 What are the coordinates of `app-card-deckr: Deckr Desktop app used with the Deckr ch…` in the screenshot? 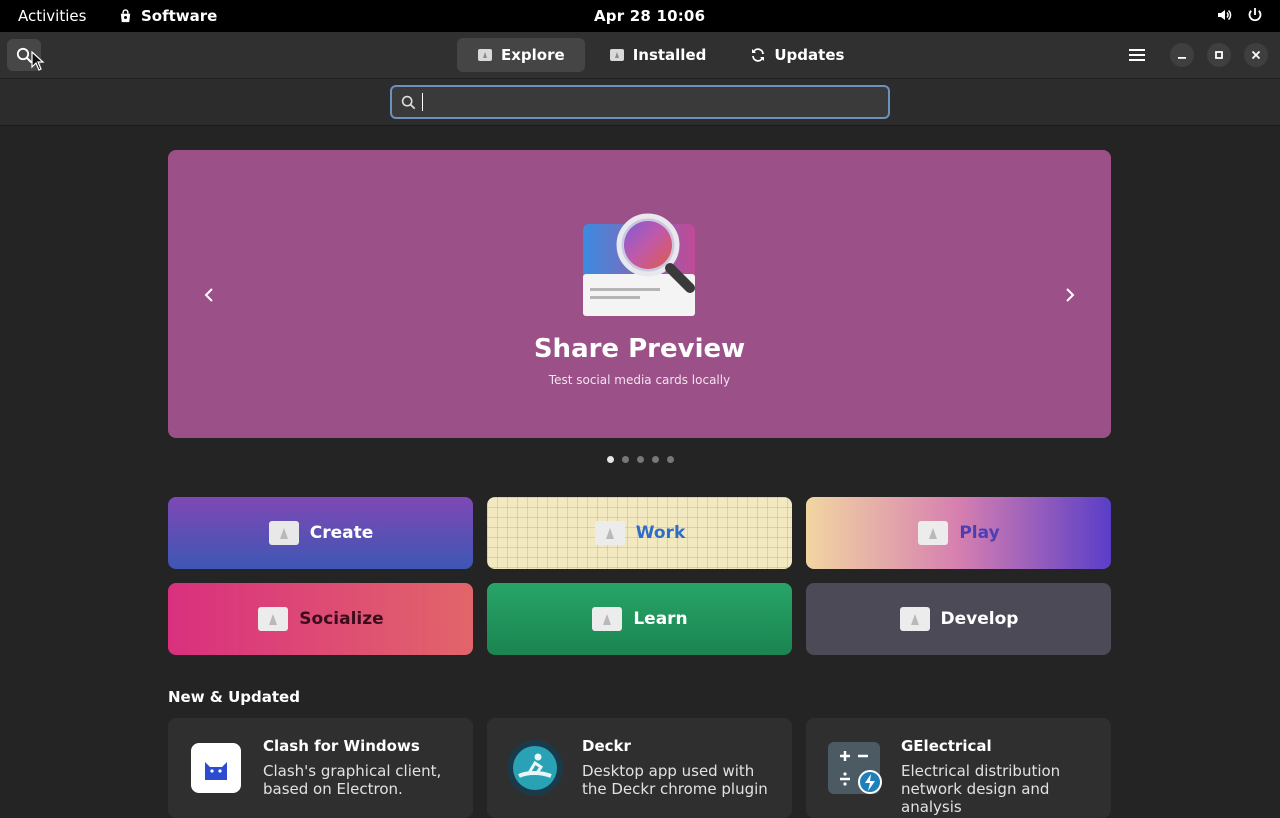 It's located at (639, 768).